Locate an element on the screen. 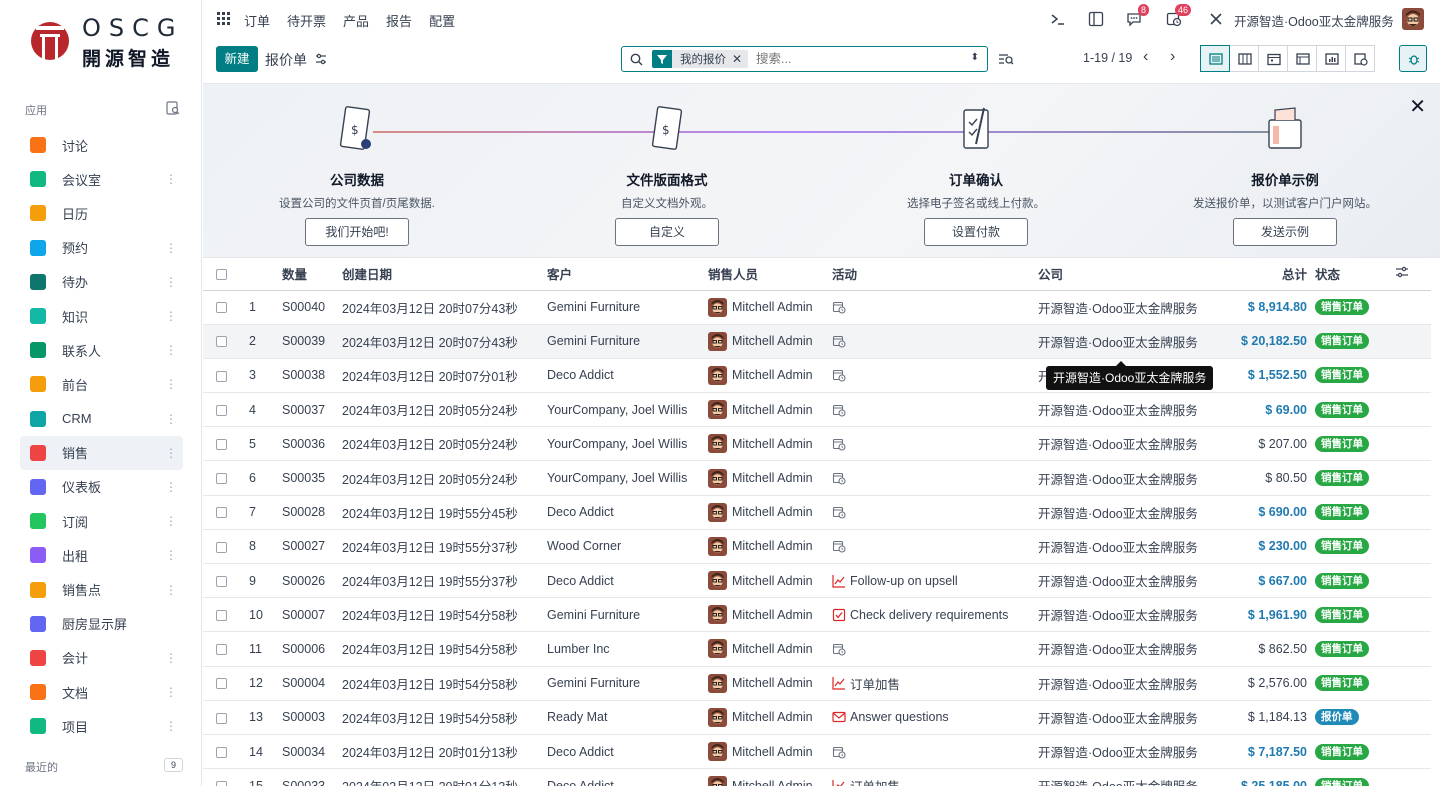  sidebar-app-item: 日历 is located at coordinates (101, 213).